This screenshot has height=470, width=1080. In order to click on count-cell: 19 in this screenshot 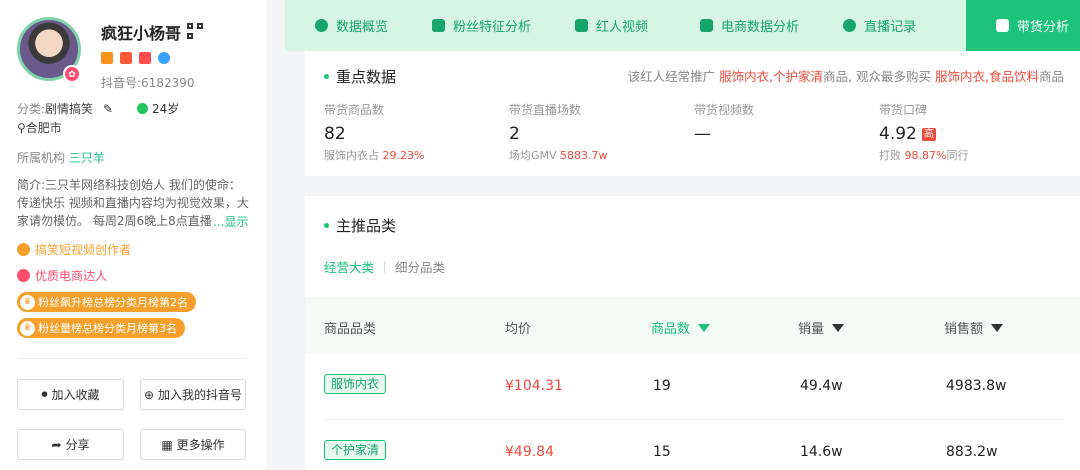, I will do `click(662, 386)`.